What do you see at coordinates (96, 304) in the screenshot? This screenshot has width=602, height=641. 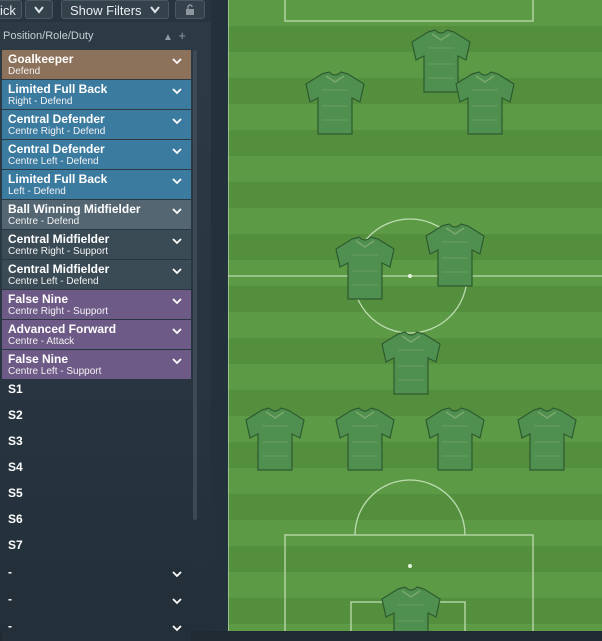 I see `position-row: False Nine Centre Right - Support` at bounding box center [96, 304].